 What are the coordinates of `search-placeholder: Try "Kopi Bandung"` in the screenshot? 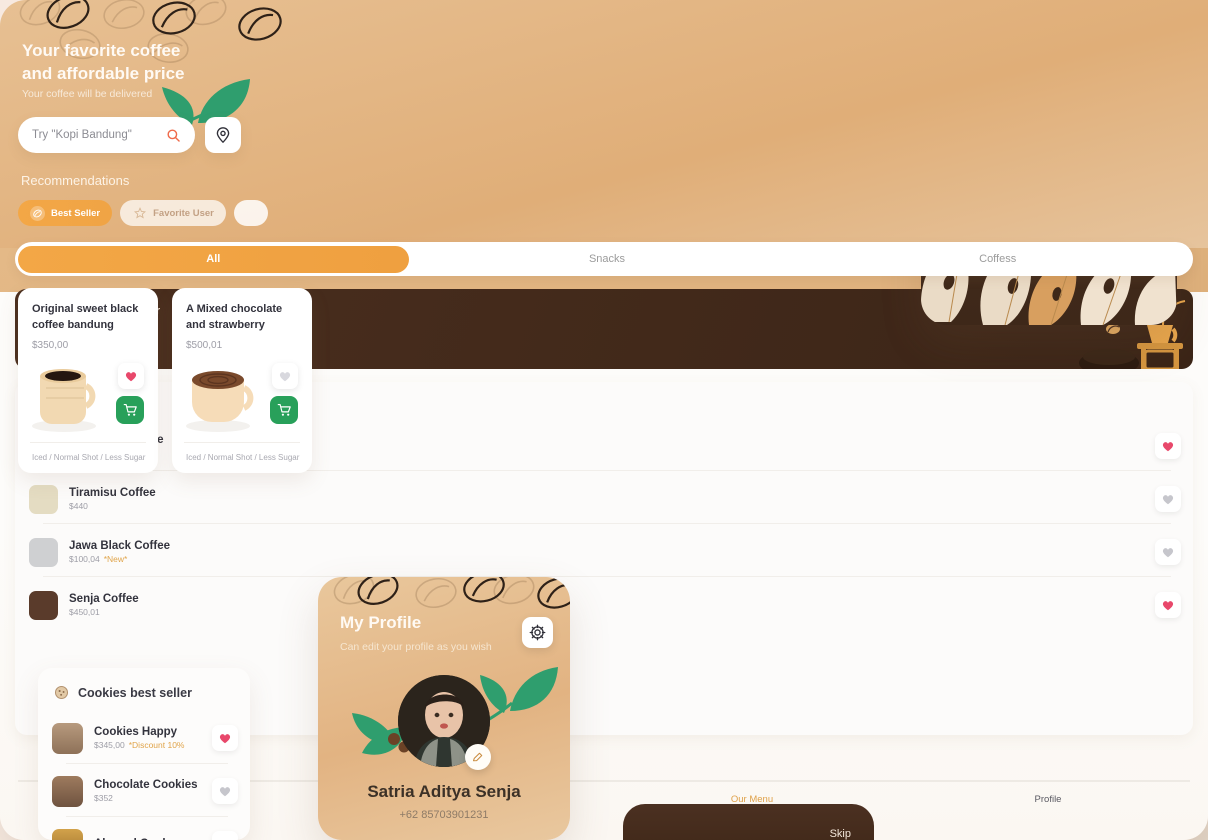 It's located at (82, 135).